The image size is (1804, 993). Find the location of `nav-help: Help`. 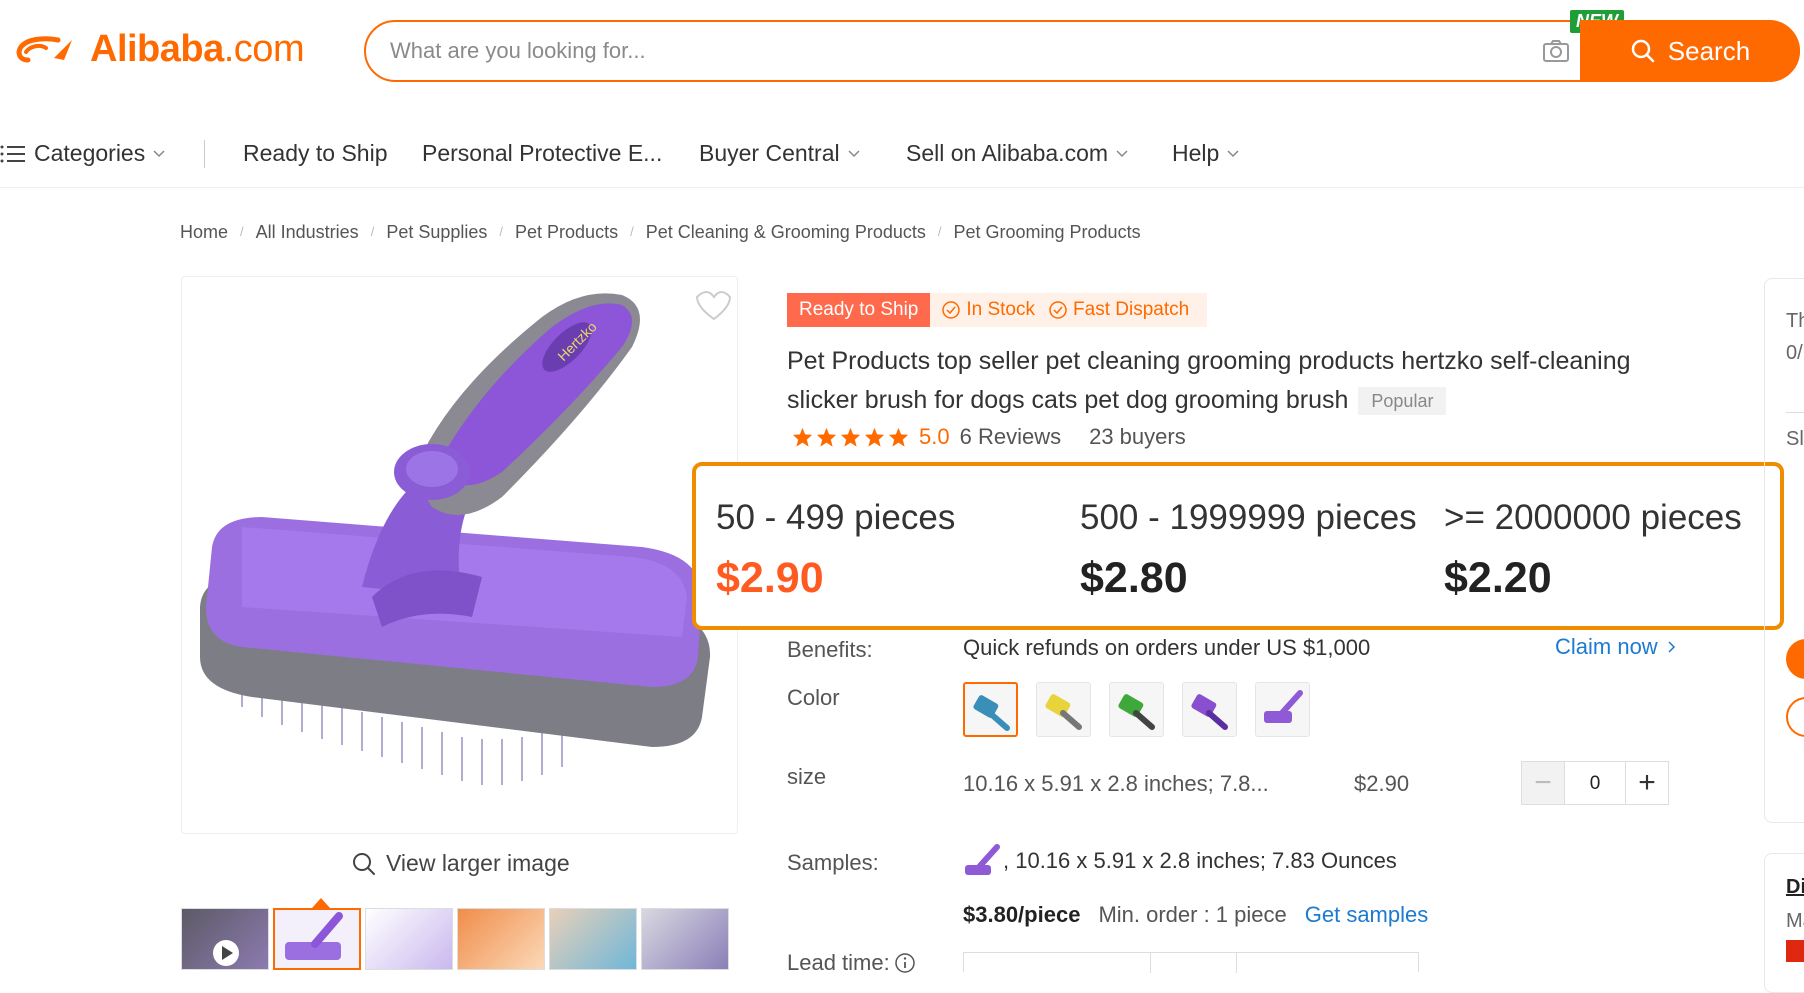

nav-help: Help is located at coordinates (1205, 153).